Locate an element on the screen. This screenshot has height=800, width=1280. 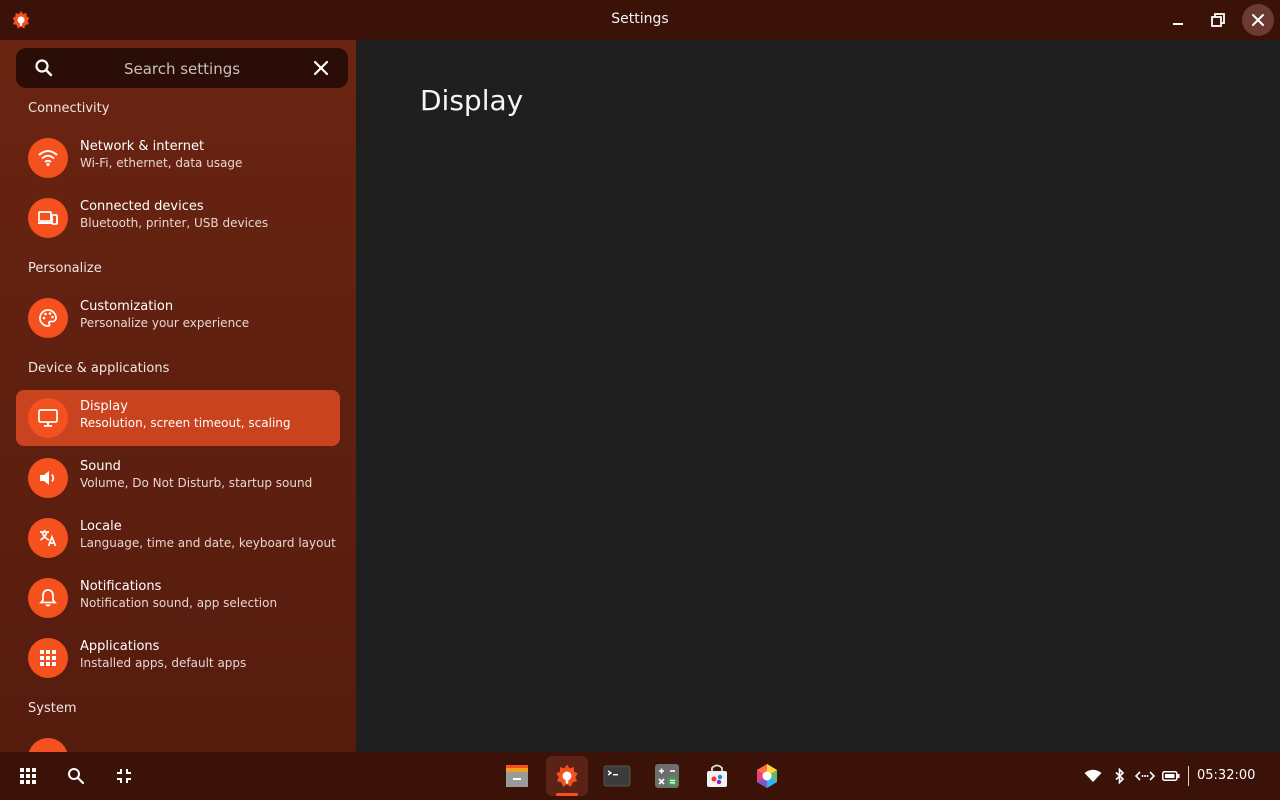
terminal-app-icon is located at coordinates (617, 776).